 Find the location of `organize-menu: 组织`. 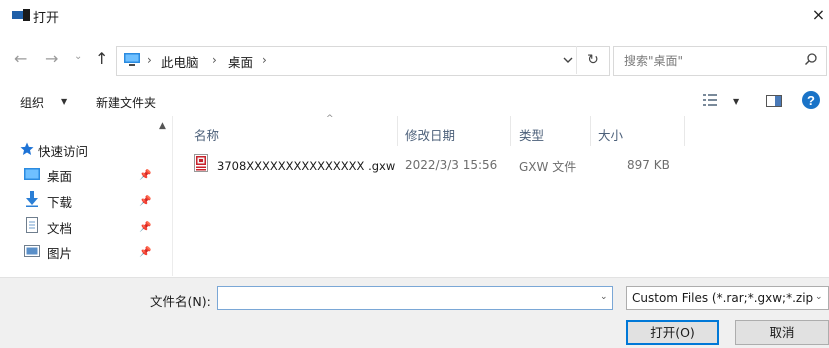

organize-menu: 组织 is located at coordinates (32, 102).